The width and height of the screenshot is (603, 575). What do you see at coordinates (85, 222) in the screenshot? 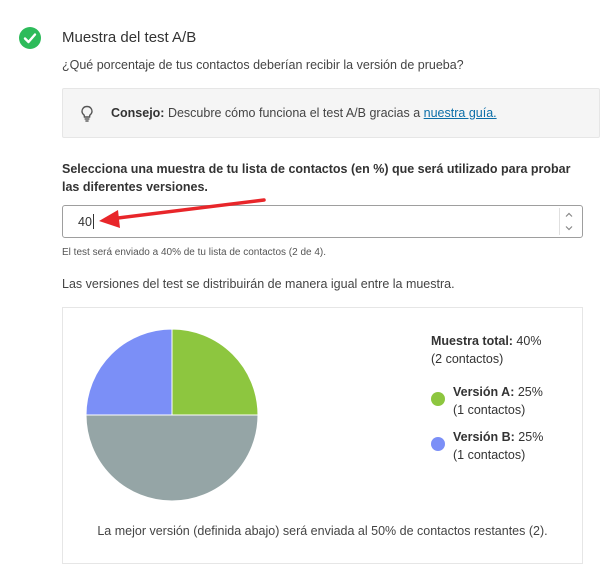
I see `sample-percentage-value: 40` at bounding box center [85, 222].